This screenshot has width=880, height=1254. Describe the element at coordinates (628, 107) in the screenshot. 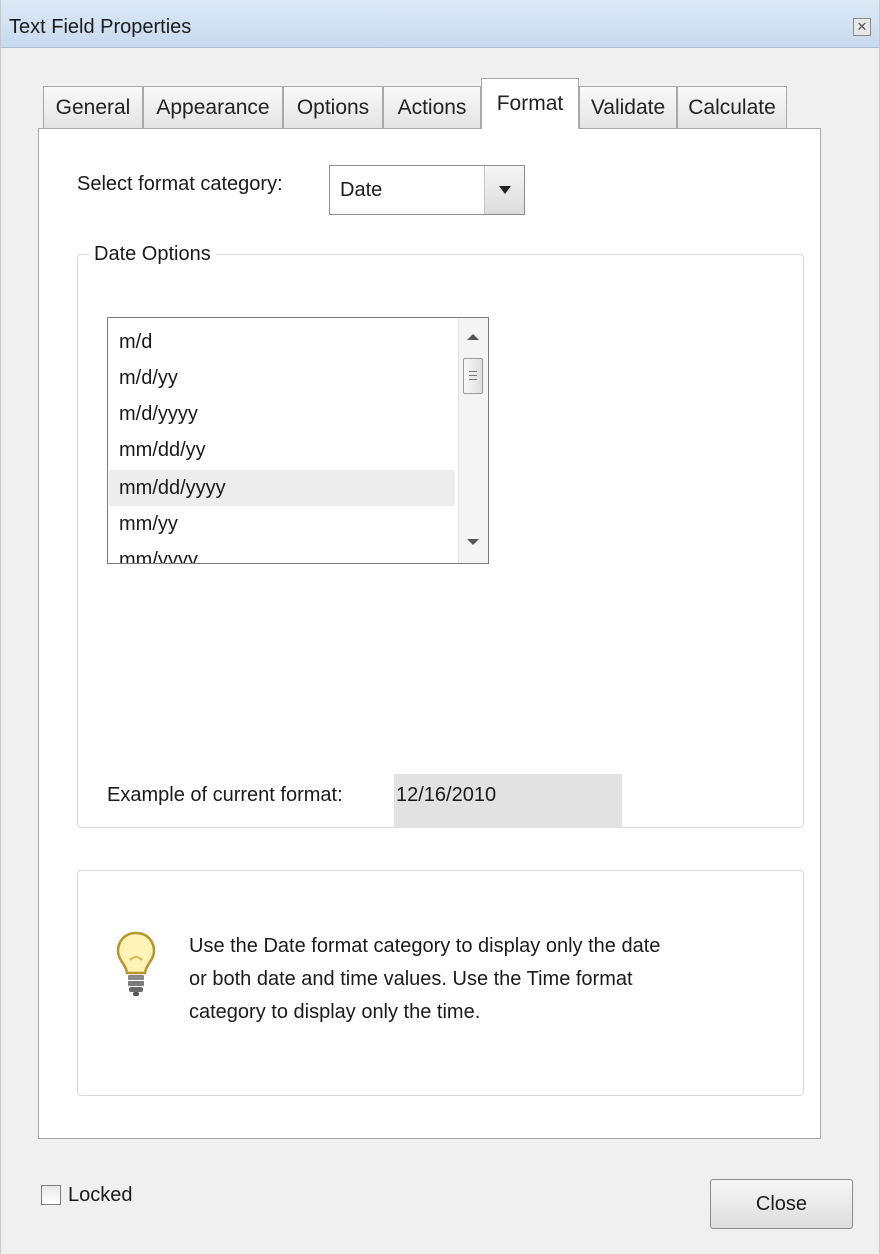

I see `tab-validate: Validate` at that location.